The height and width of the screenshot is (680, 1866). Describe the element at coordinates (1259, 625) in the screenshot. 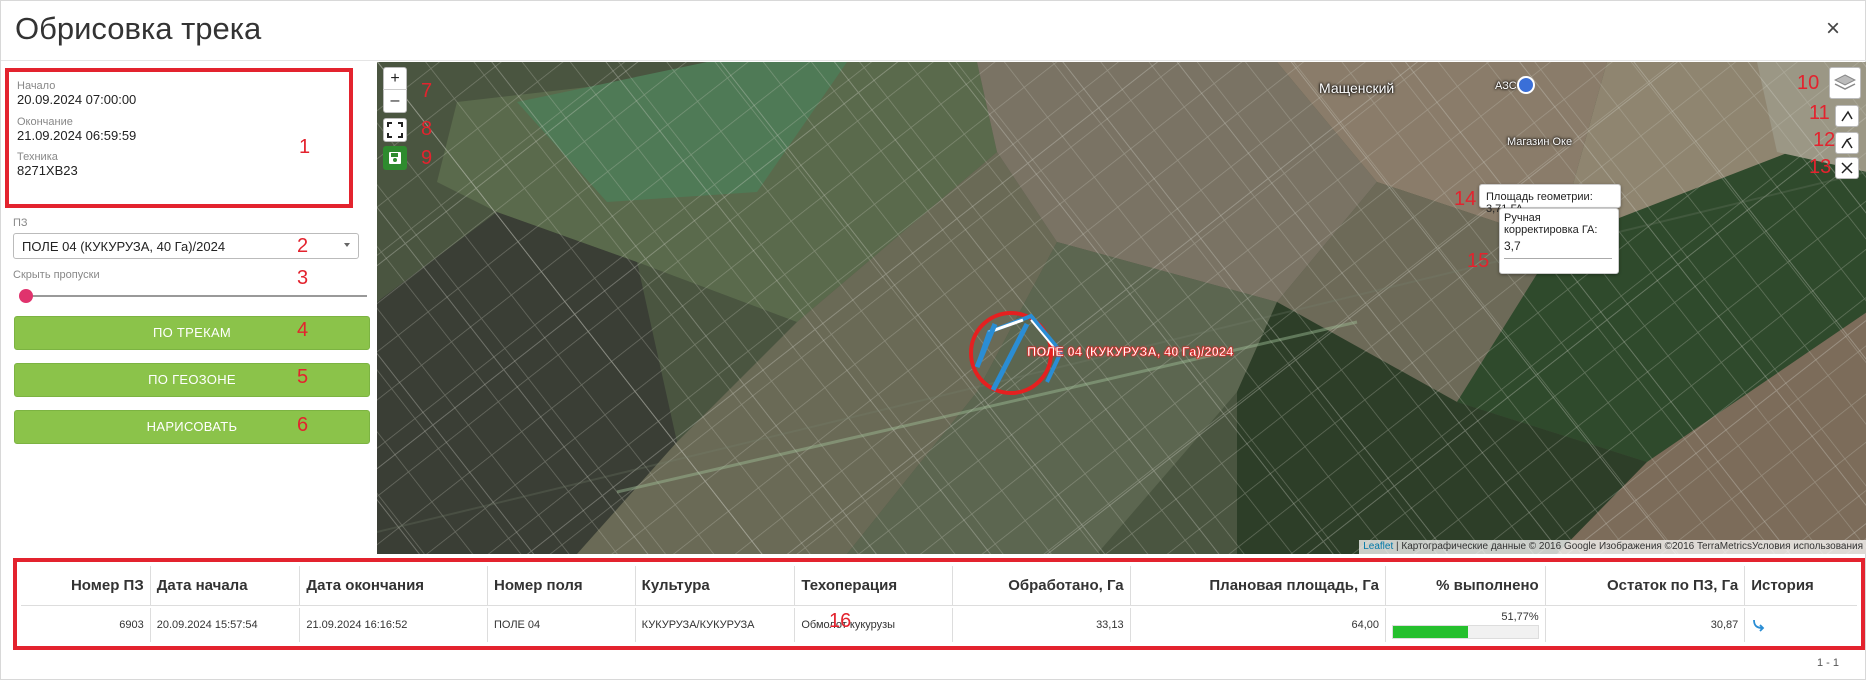

I see `planned-cell: 64,00` at that location.